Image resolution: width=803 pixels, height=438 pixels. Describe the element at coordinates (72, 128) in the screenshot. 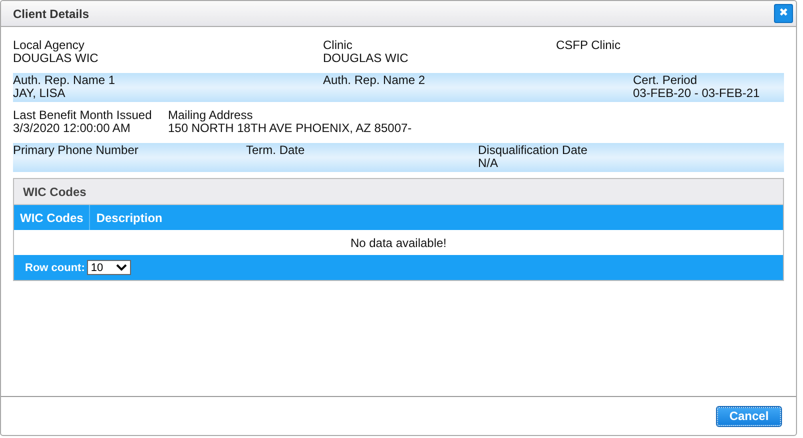

I see `field-value: 3/3/2020 12:00:00 AM` at that location.